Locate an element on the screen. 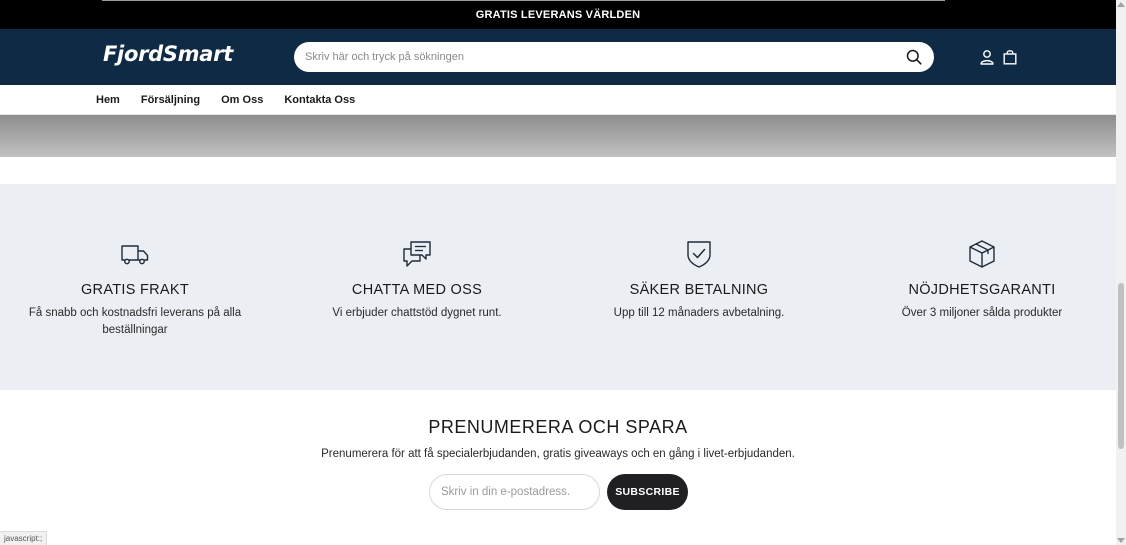 The width and height of the screenshot is (1126, 545). box-icon is located at coordinates (982, 254).